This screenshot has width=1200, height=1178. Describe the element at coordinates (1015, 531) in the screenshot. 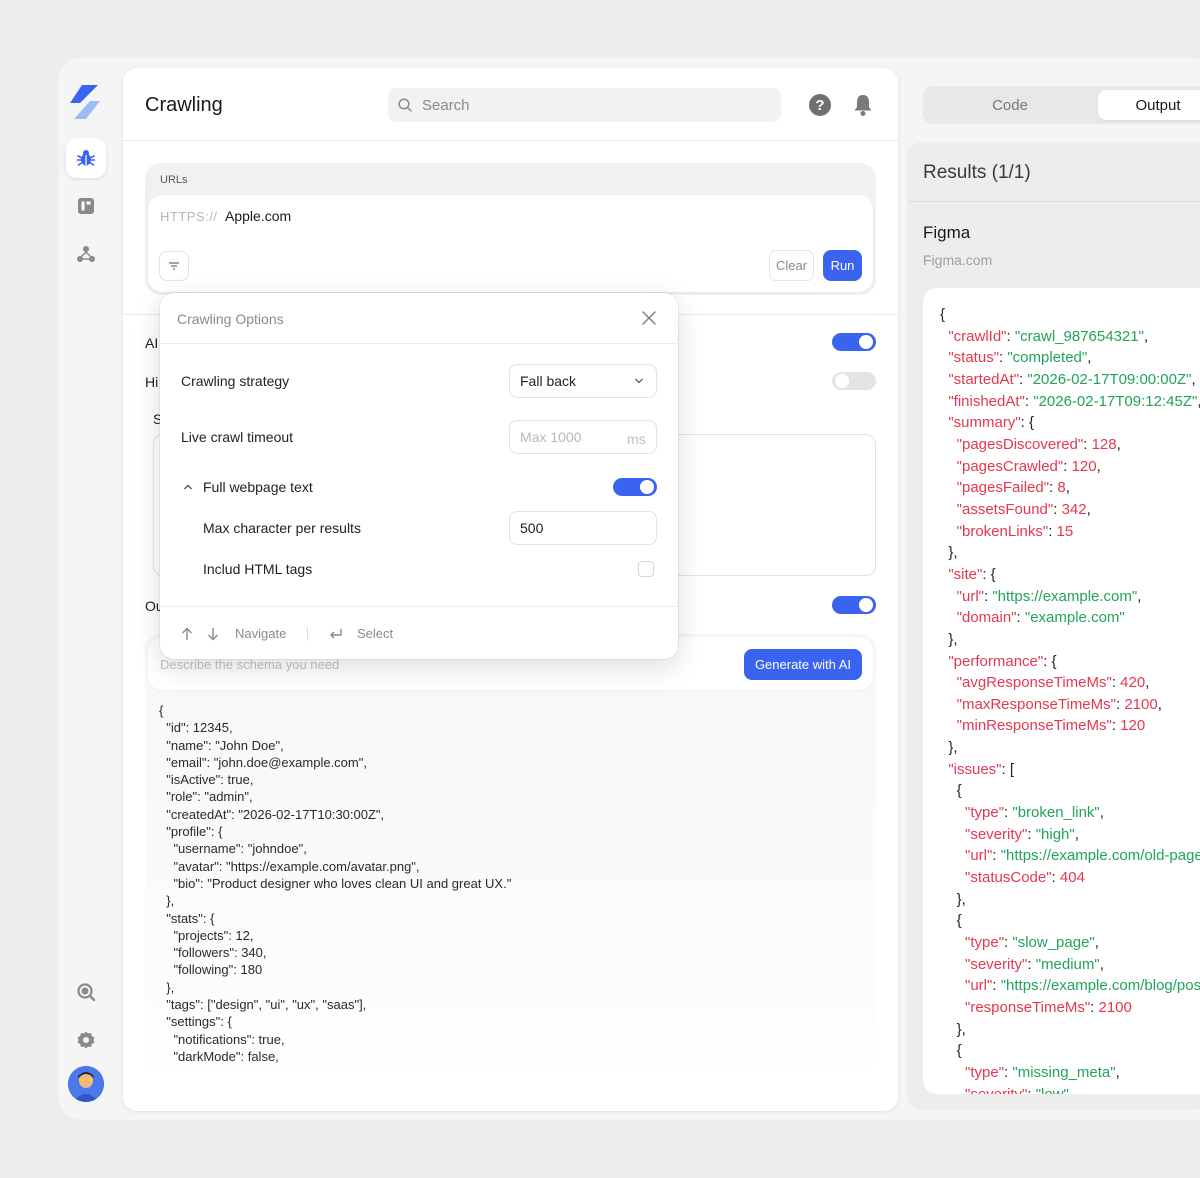

I see `json-line: "brokenLinks": 15` at that location.